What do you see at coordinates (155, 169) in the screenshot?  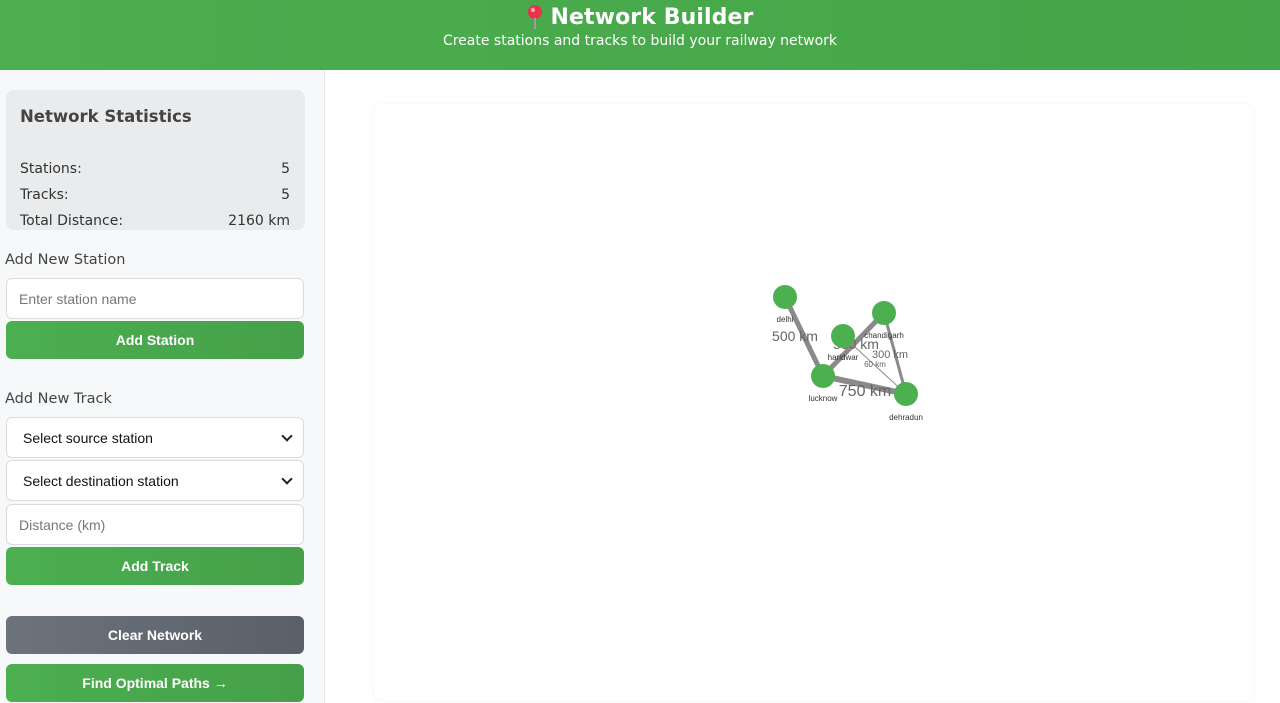 I see `stat-row-stations: Stations: 5` at bounding box center [155, 169].